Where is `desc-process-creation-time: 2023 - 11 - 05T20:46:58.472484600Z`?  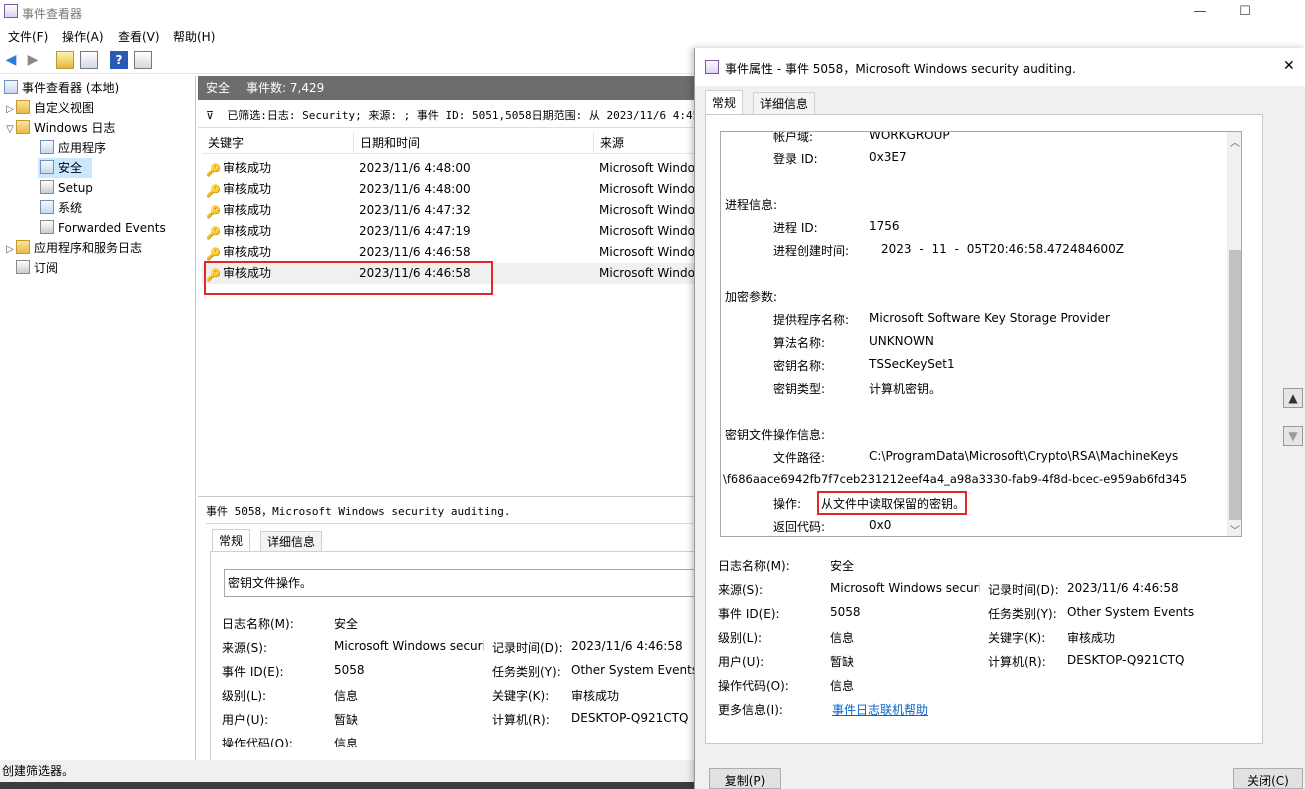 desc-process-creation-time: 2023 - 11 - 05T20:46:58.472484600Z is located at coordinates (1002, 249).